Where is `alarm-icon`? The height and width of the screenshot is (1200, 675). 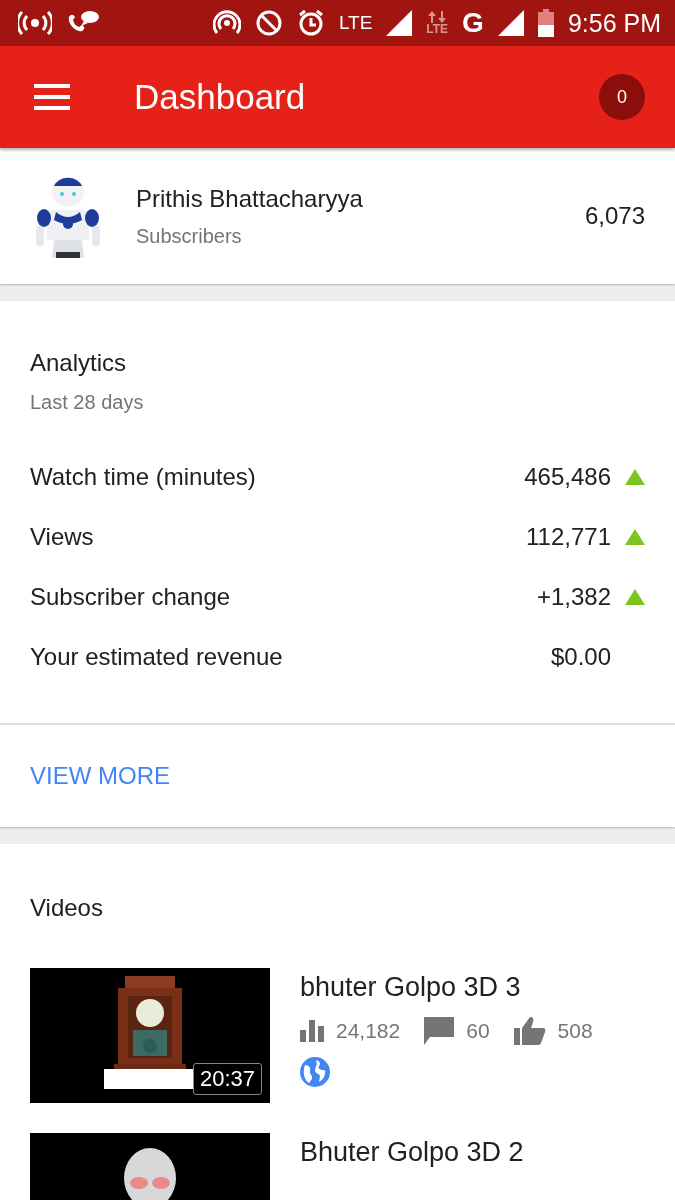 alarm-icon is located at coordinates (310, 23).